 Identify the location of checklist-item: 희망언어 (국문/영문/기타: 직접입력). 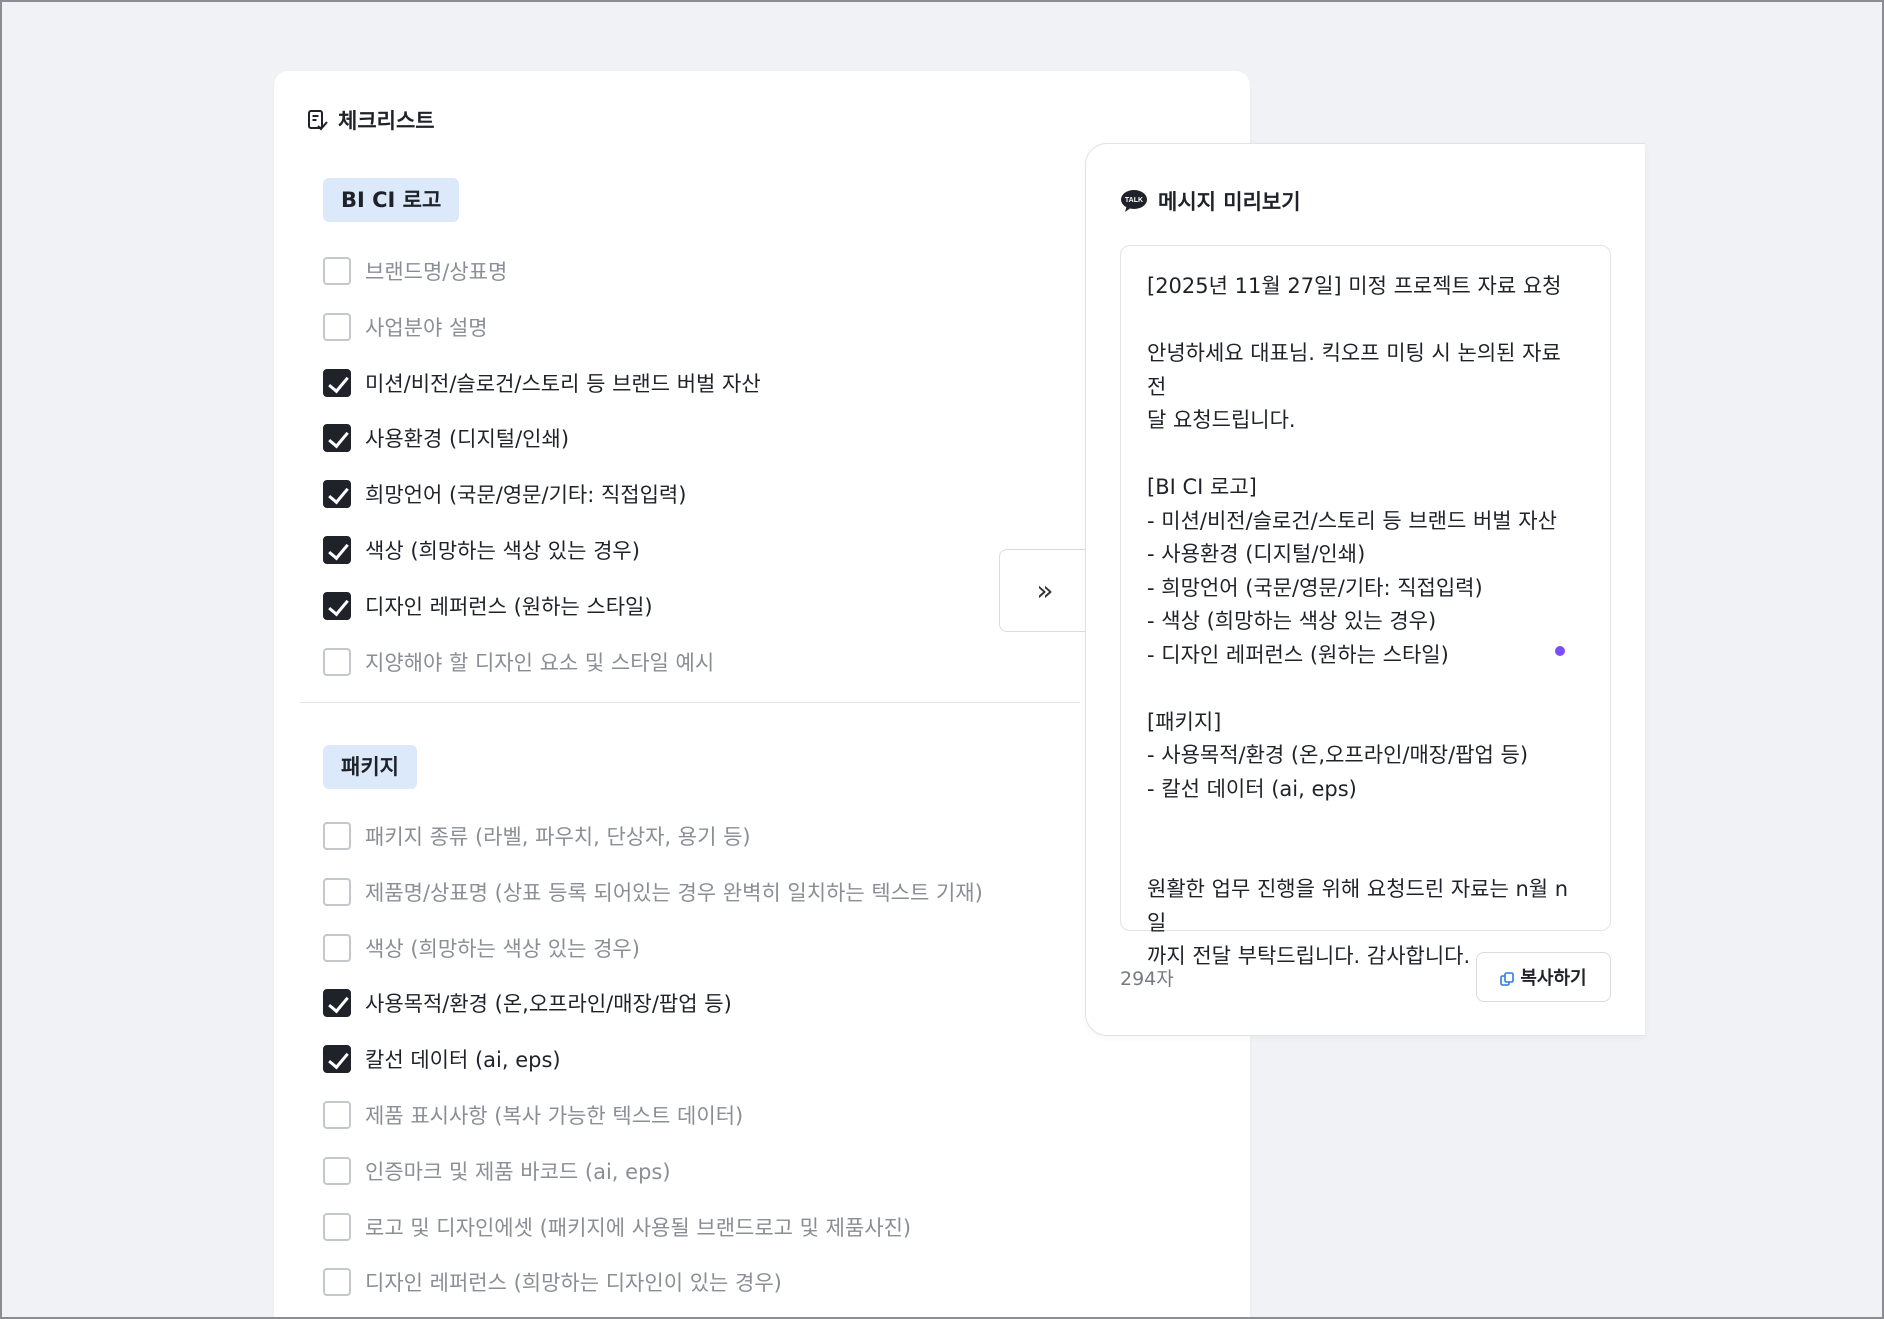
(504, 494).